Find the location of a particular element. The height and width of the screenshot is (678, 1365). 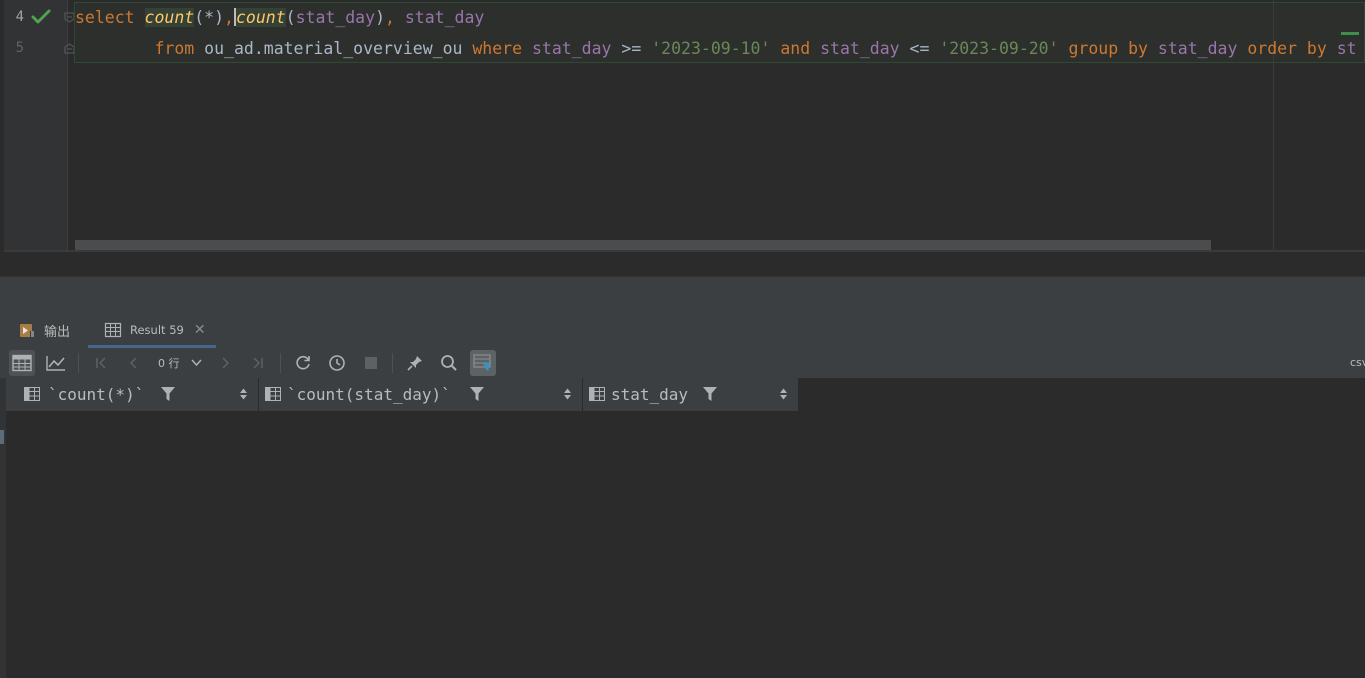

clock-icon is located at coordinates (337, 363).